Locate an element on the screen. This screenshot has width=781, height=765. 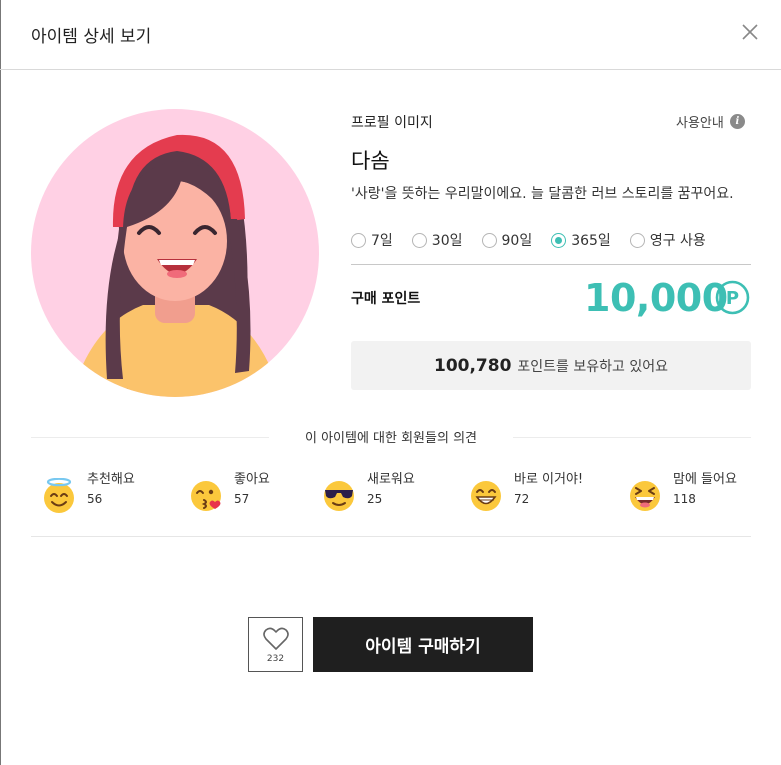
points-balance-box: 100,780 포인트를 보유하고 있어요 is located at coordinates (551, 365).